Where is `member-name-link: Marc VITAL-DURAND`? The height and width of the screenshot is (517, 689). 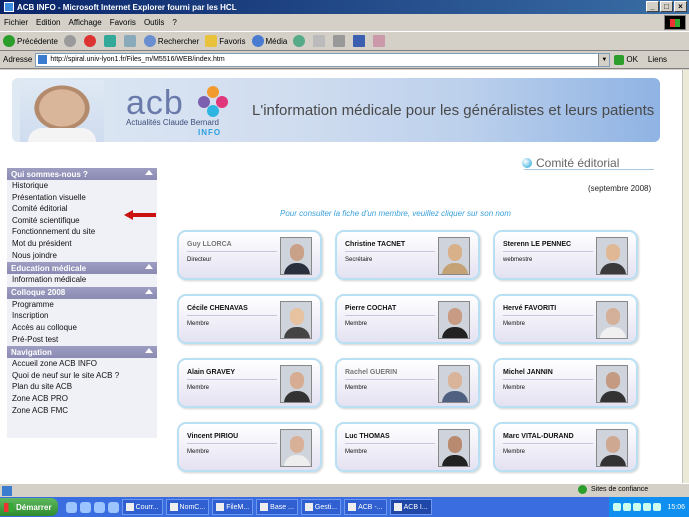 member-name-link: Marc VITAL-DURAND is located at coordinates (538, 436).